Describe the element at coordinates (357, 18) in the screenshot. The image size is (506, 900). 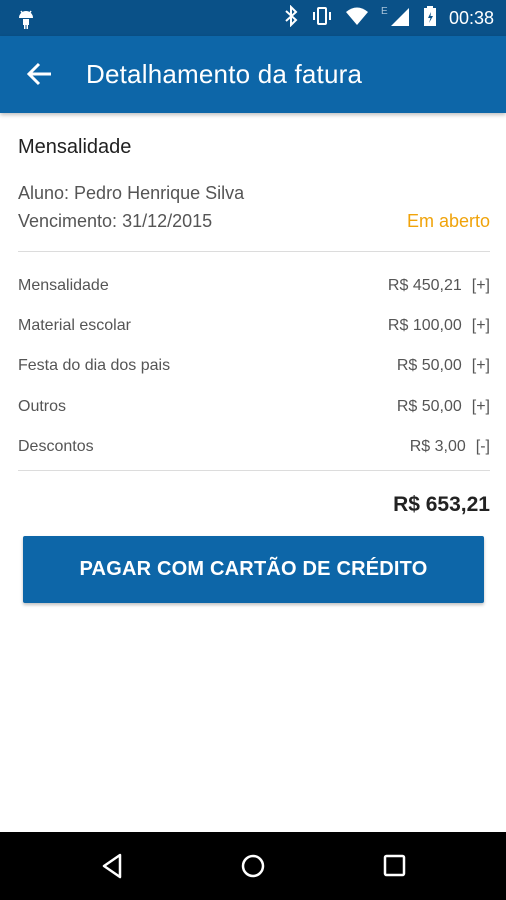
I see `wifi-icon` at that location.